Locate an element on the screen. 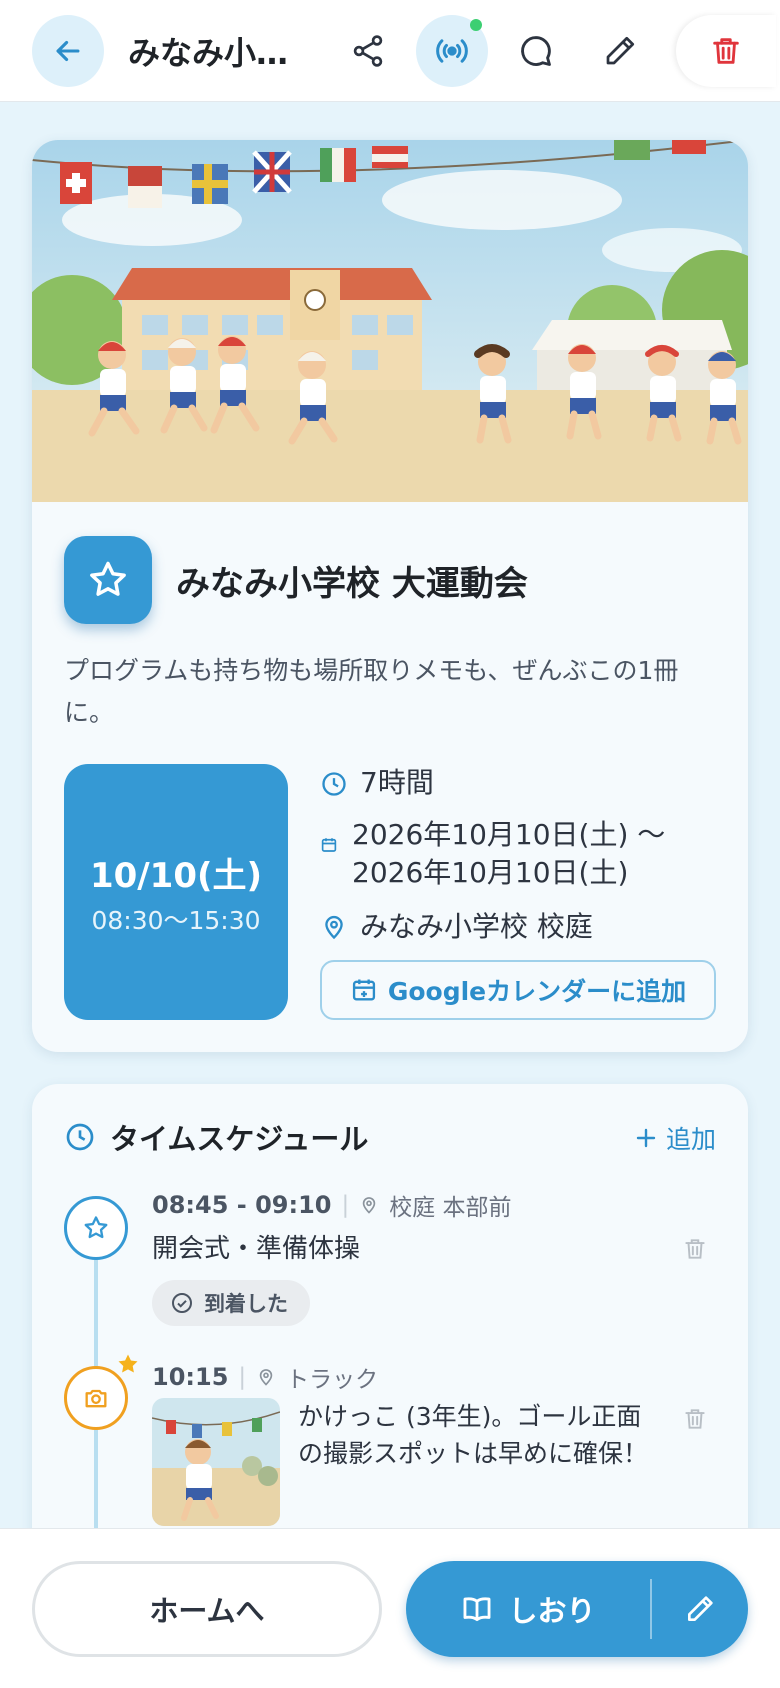 The width and height of the screenshot is (780, 1688). photo-thumbnail-image is located at coordinates (216, 1462).